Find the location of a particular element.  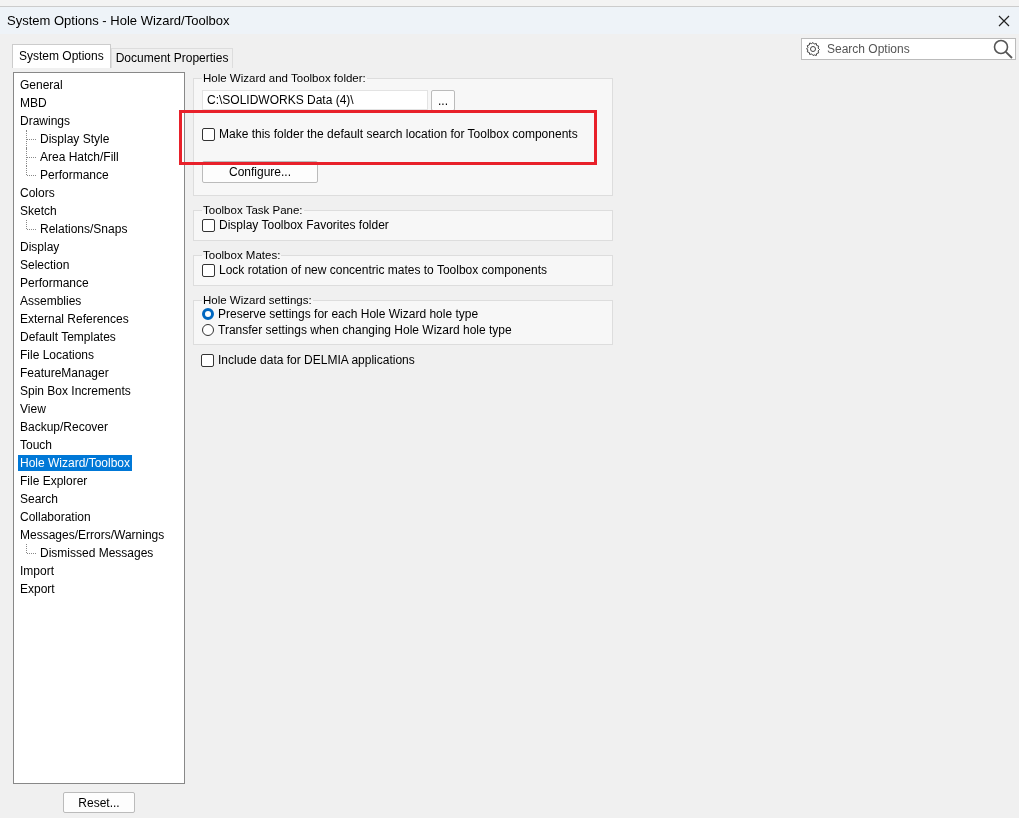

window-title: System Options - Hole Wizard/Toolbox is located at coordinates (118, 20).